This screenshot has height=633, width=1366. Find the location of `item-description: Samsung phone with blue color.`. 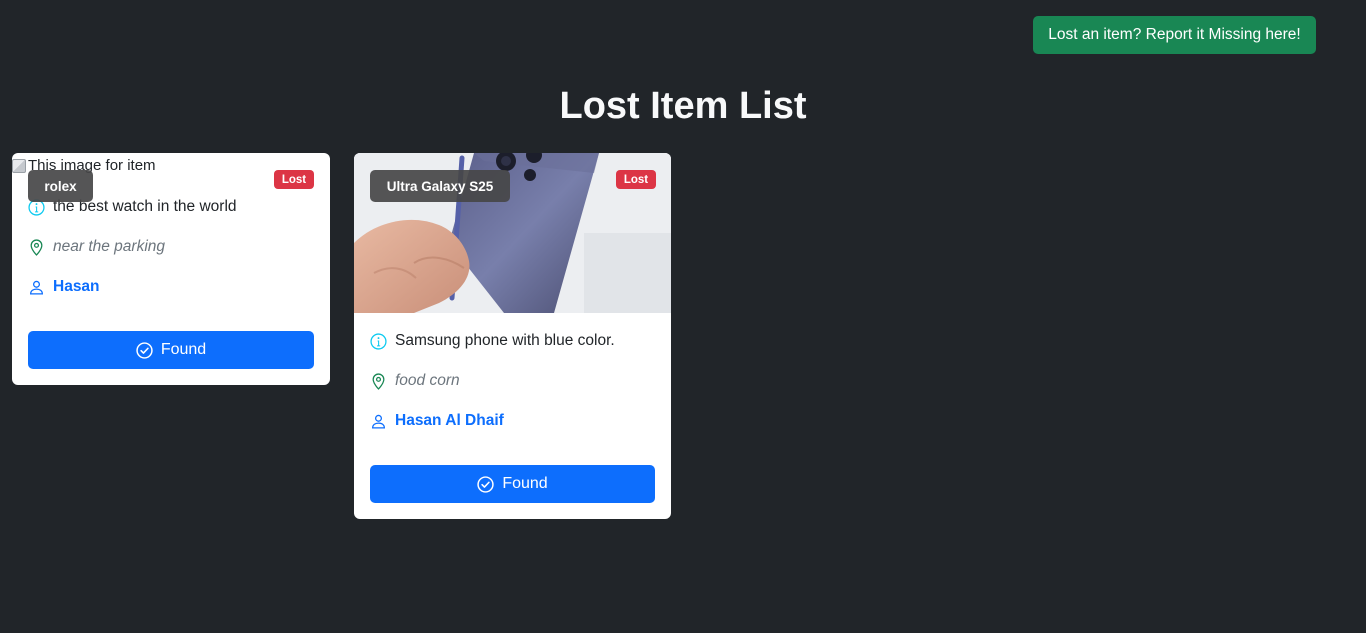

item-description: Samsung phone with blue color. is located at coordinates (492, 341).